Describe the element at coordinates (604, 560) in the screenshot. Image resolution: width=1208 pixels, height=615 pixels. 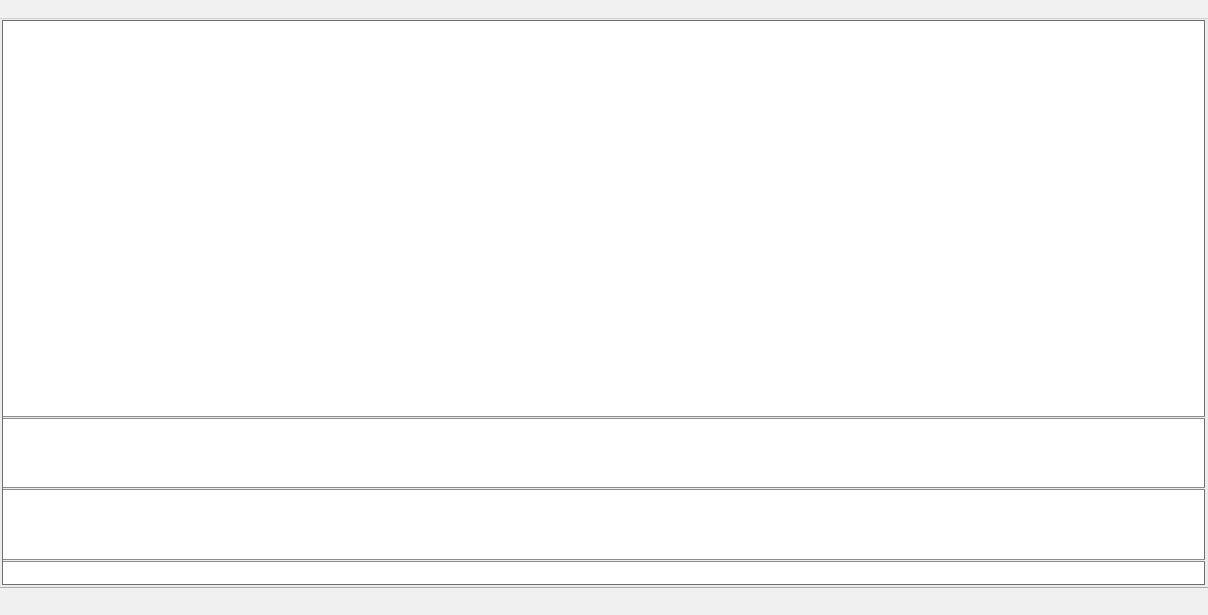
I see `pane-divider-dates` at that location.